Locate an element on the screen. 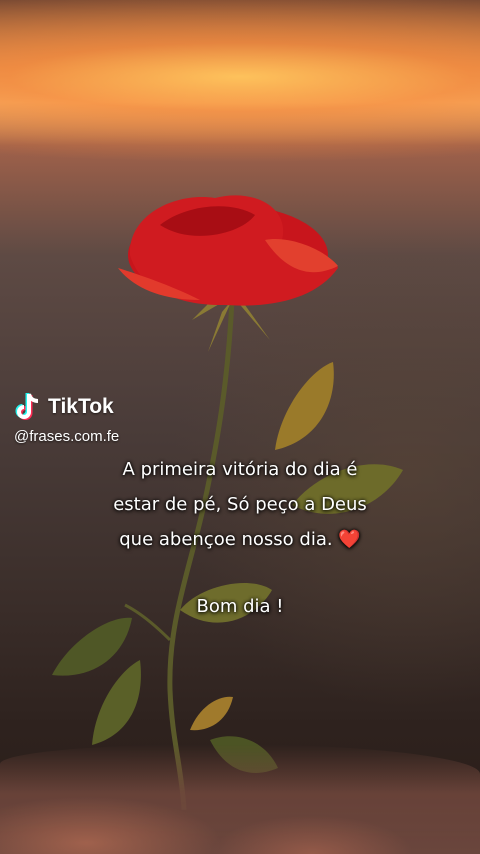 The width and height of the screenshot is (480, 854). heart-emoji-icon: ❤️ is located at coordinates (349, 539).